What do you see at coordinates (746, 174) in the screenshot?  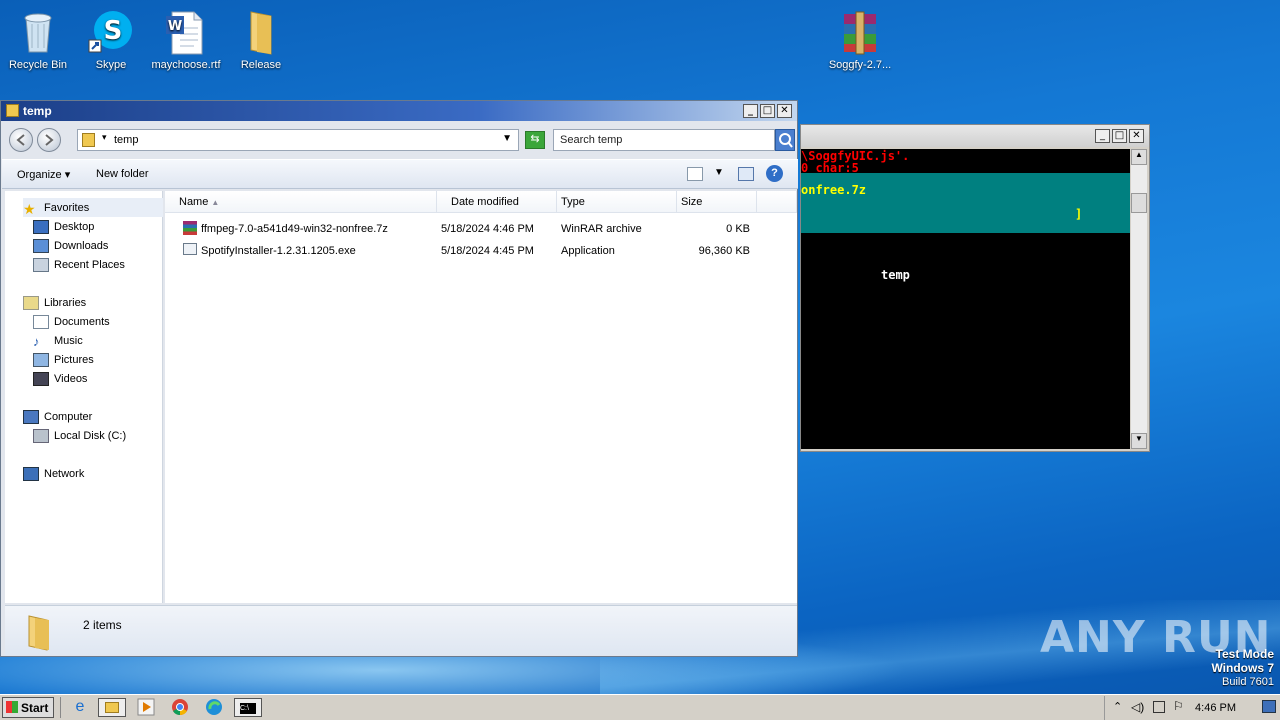 I see `preview-pane-icon` at bounding box center [746, 174].